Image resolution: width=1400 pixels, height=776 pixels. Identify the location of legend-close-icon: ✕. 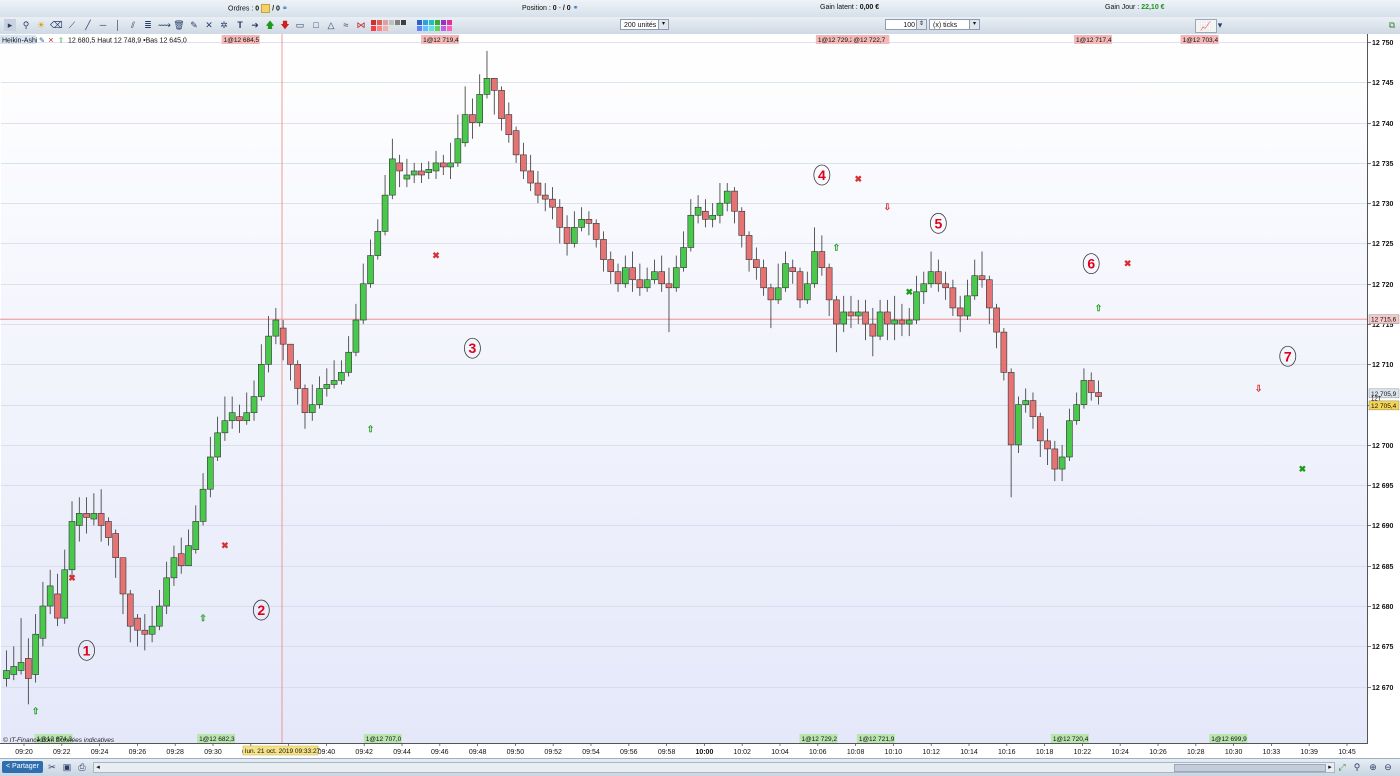
(51, 41).